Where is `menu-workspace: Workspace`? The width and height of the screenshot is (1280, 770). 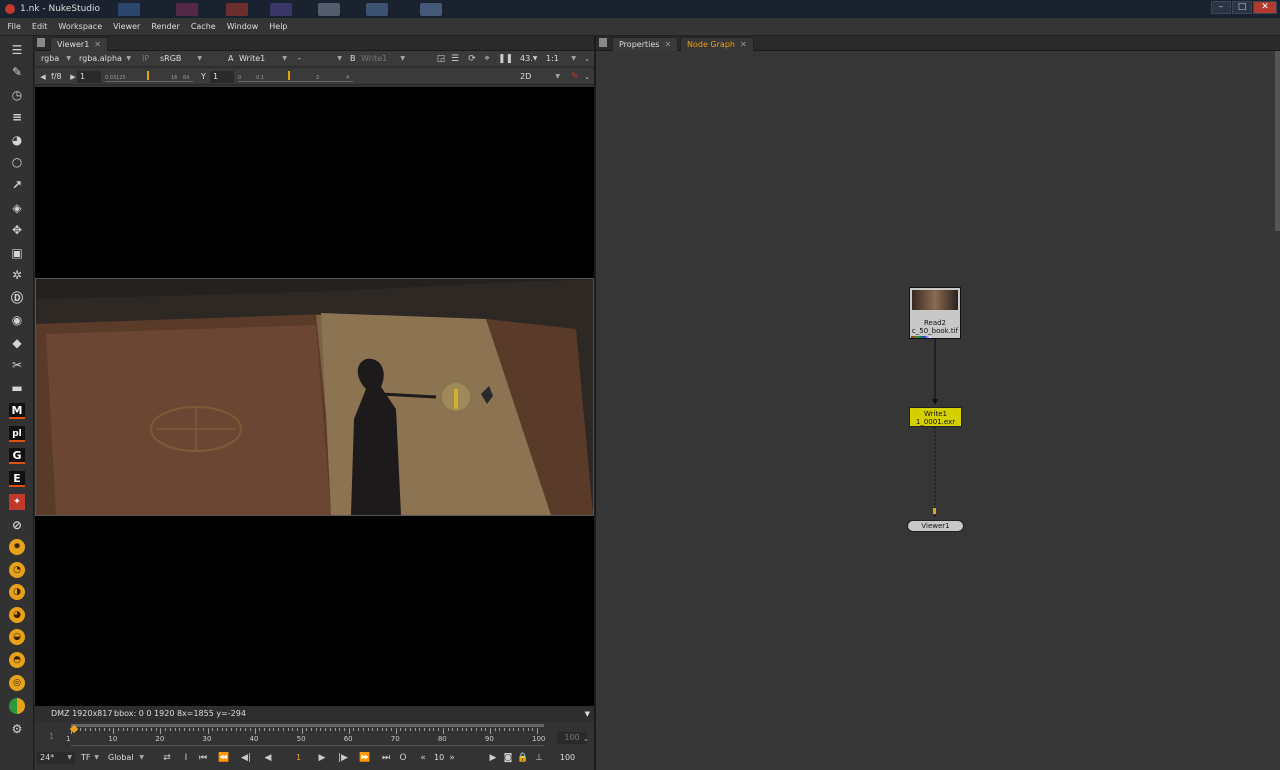
menu-workspace: Workspace is located at coordinates (80, 27).